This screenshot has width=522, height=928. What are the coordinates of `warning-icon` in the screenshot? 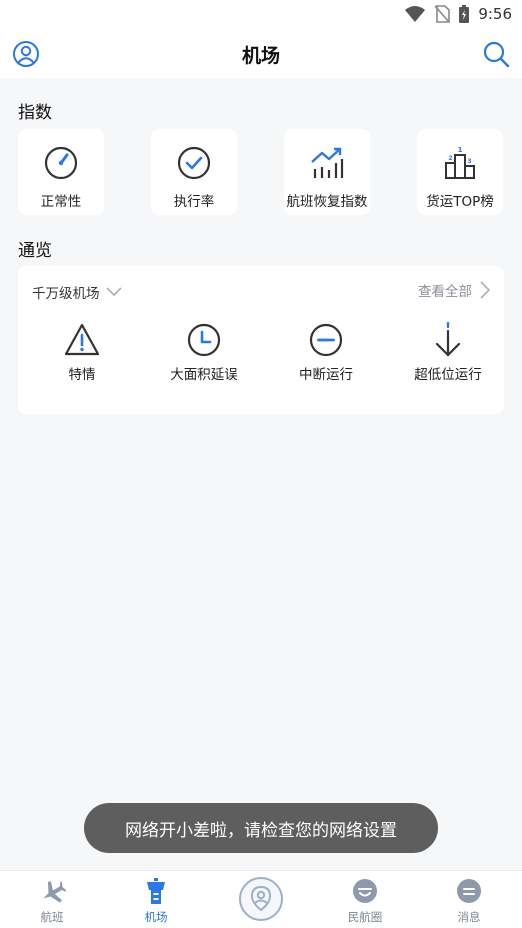 It's located at (82, 339).